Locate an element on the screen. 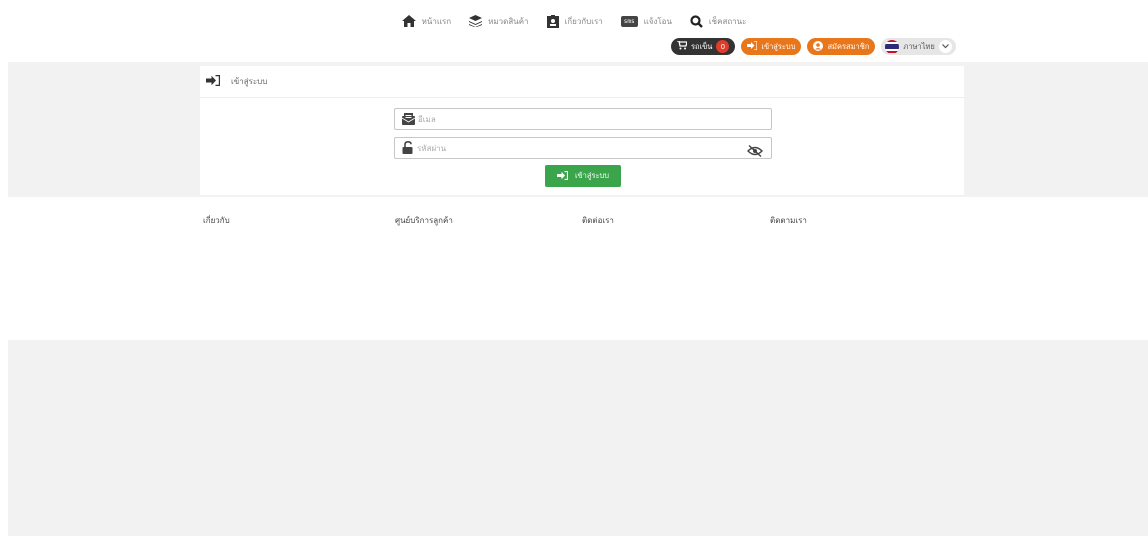  language-selector: ภาษาไทย is located at coordinates (918, 46).